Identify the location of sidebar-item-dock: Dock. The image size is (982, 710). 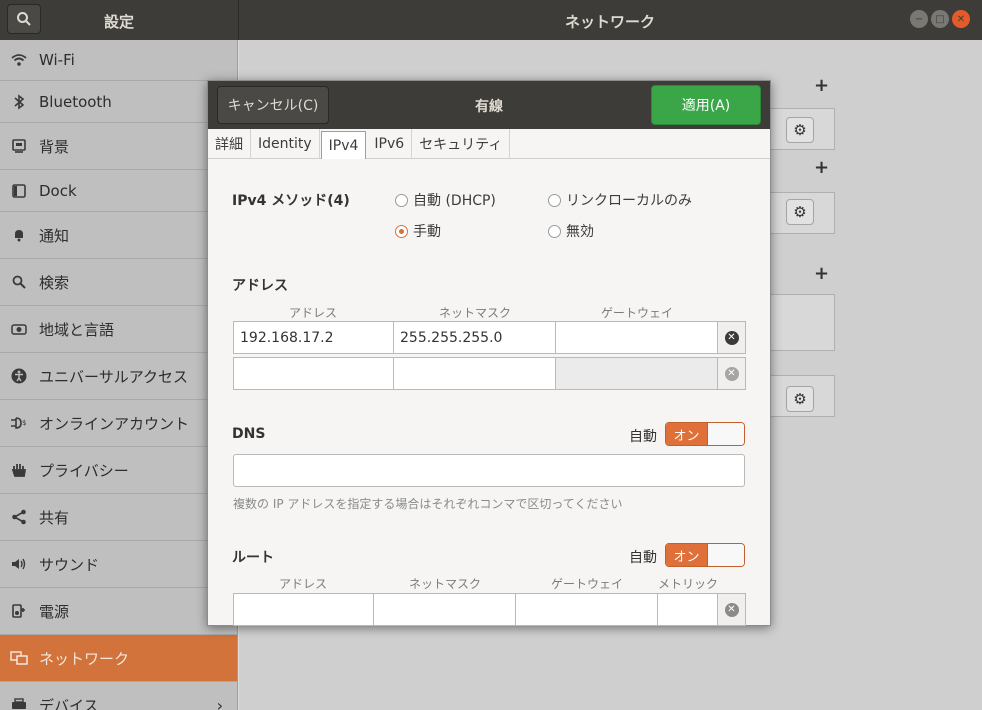
(118, 191).